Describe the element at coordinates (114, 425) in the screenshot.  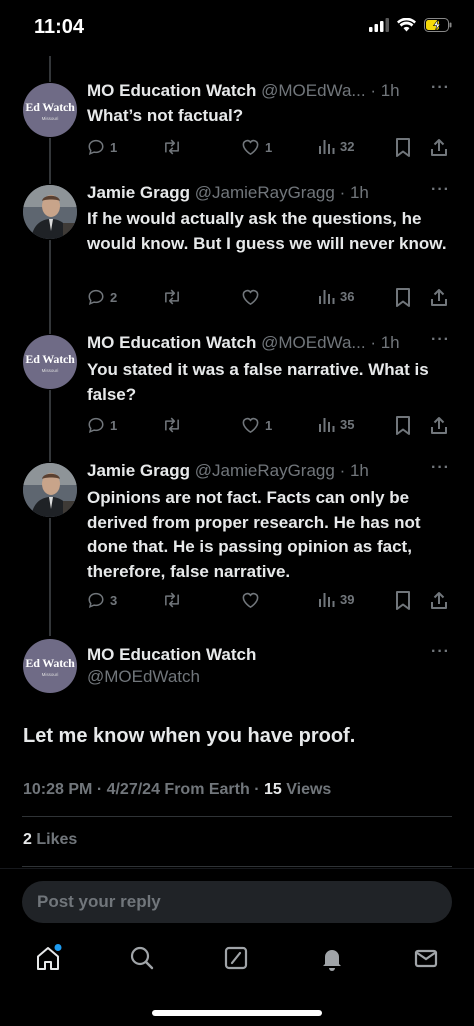
I see `reply-count: 1` at that location.